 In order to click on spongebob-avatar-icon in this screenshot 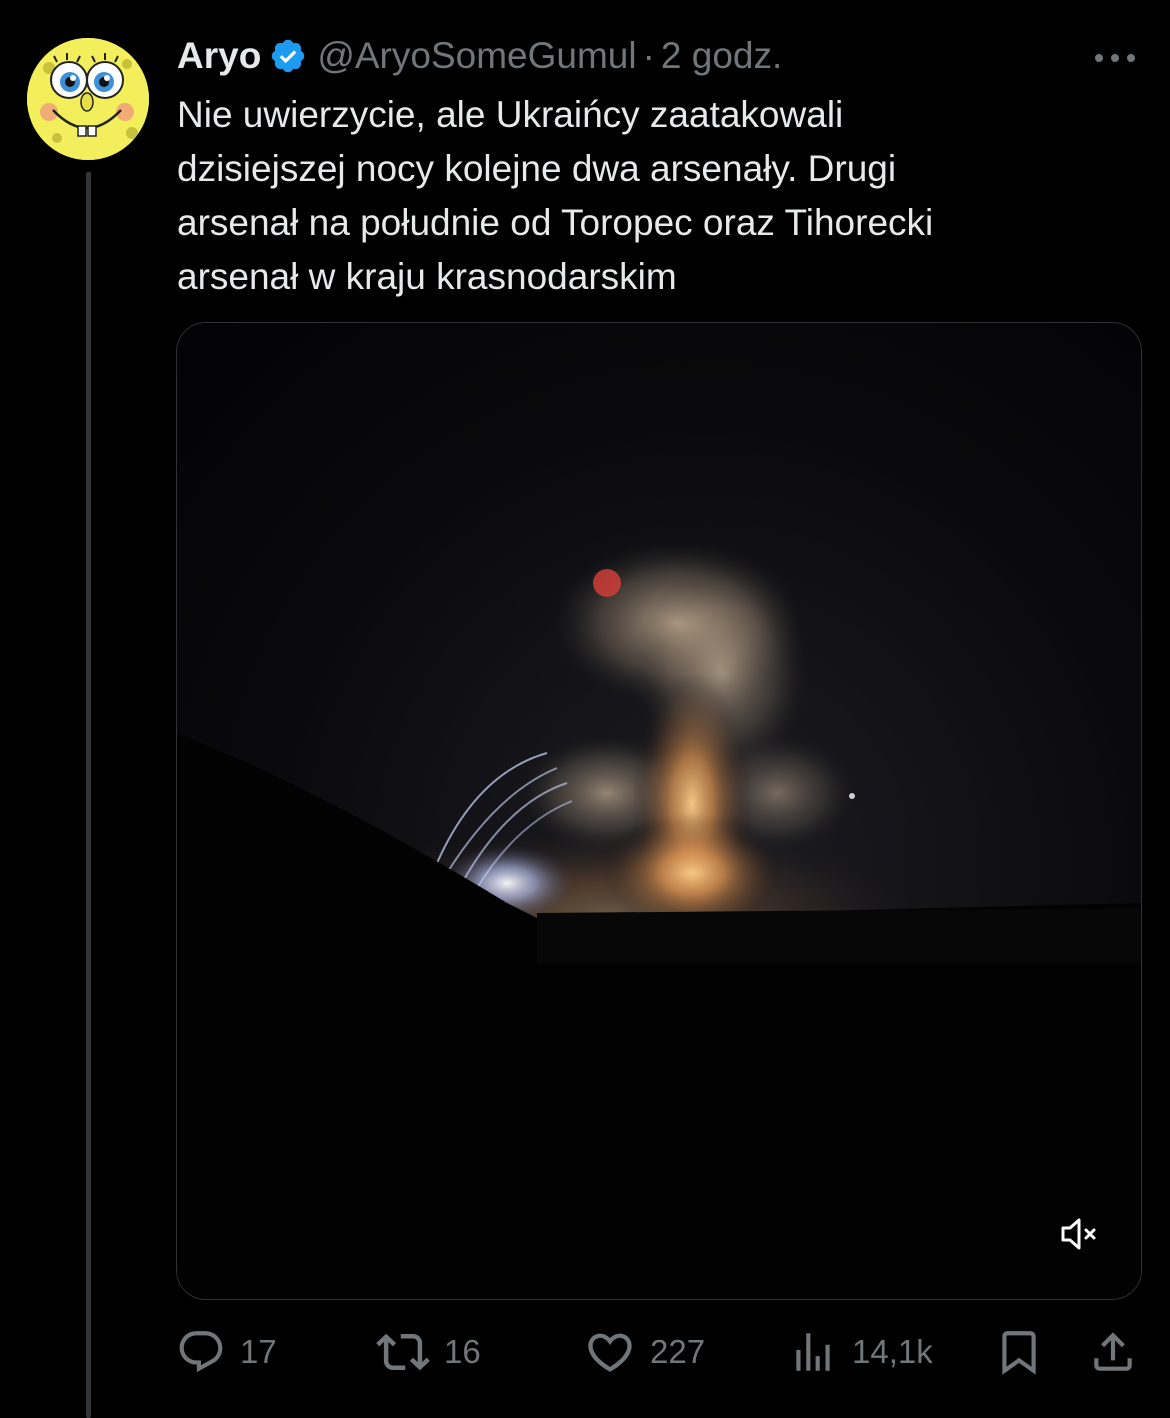, I will do `click(88, 99)`.